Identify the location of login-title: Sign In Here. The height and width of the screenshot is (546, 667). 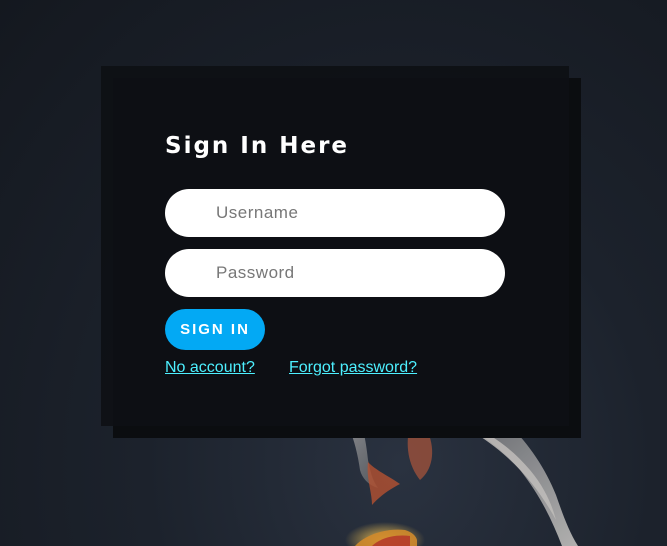
(257, 146).